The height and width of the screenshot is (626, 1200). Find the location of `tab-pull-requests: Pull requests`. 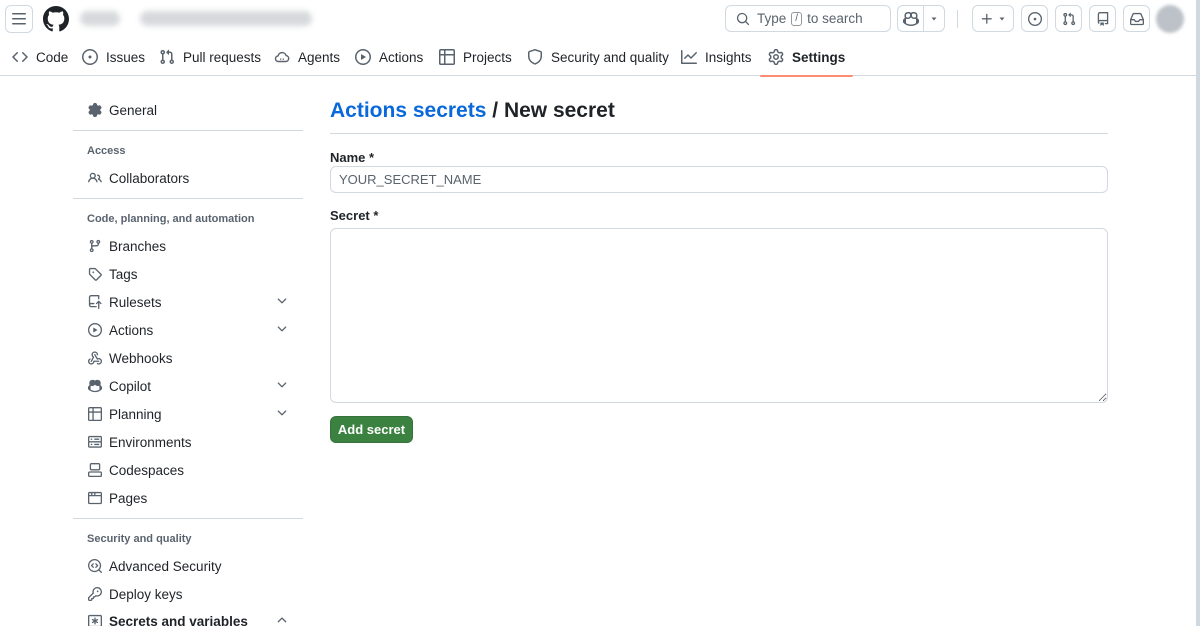

tab-pull-requests: Pull requests is located at coordinates (210, 57).